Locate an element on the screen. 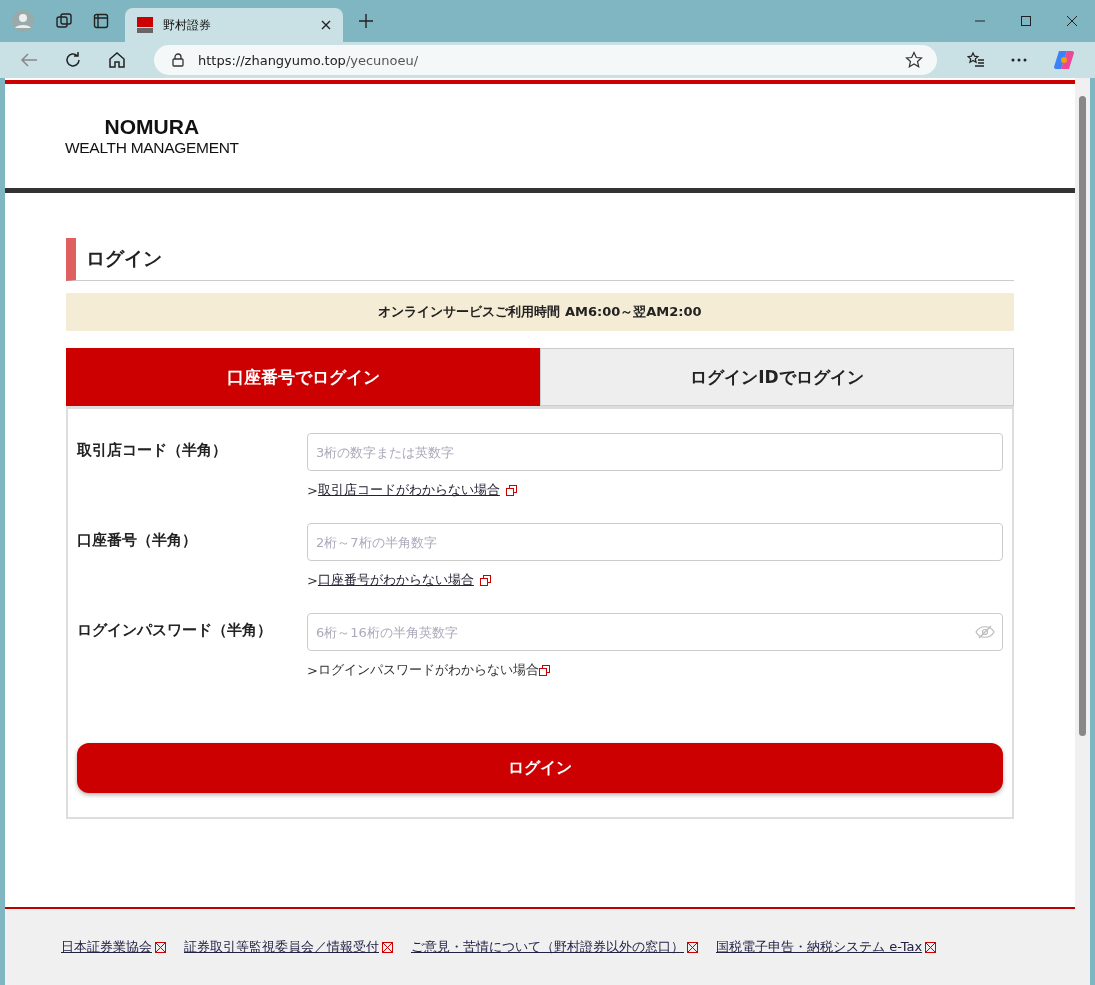  input-field: 3桁の数字または英数字 is located at coordinates (655, 452).